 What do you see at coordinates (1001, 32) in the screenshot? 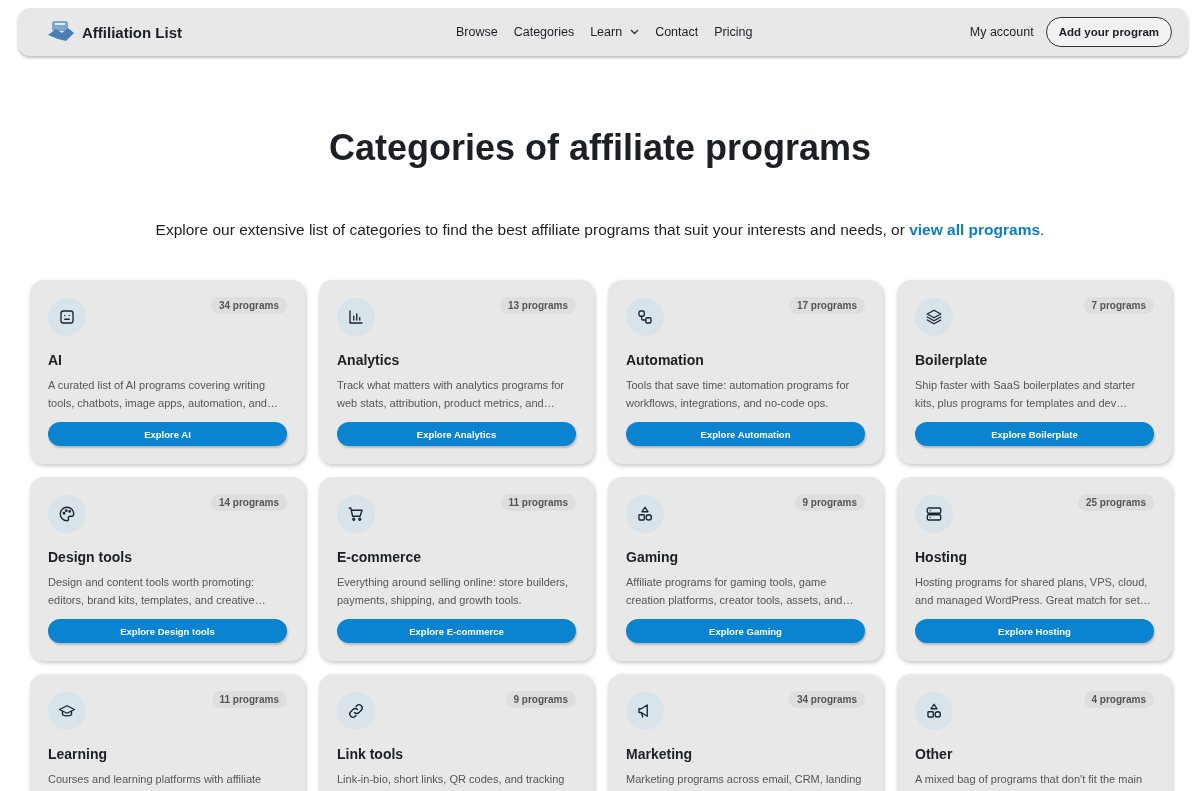
I see `account-link: My account` at bounding box center [1001, 32].